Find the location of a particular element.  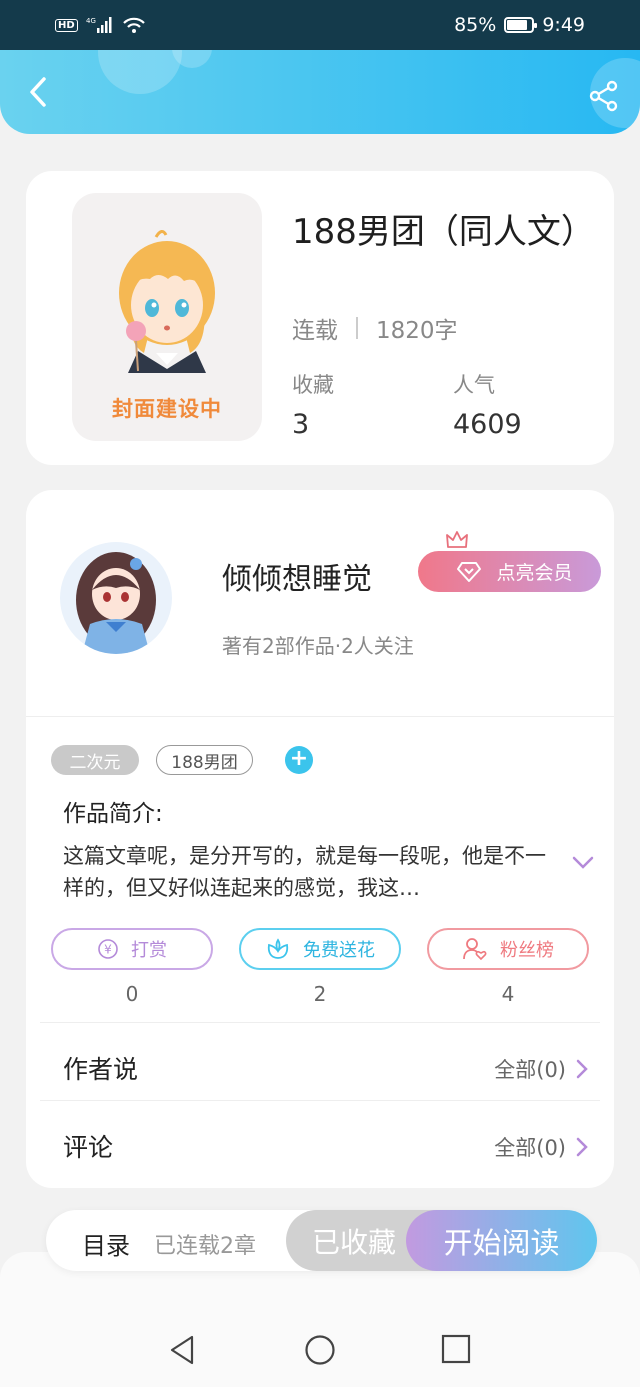

meta-divider is located at coordinates (357, 328).